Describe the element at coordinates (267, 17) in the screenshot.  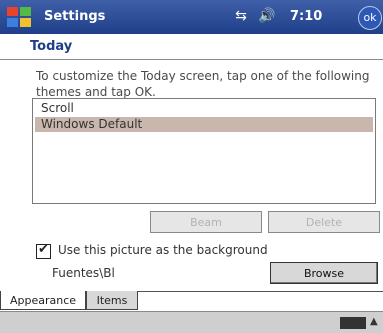
I see `volume-icon: 🔊` at that location.